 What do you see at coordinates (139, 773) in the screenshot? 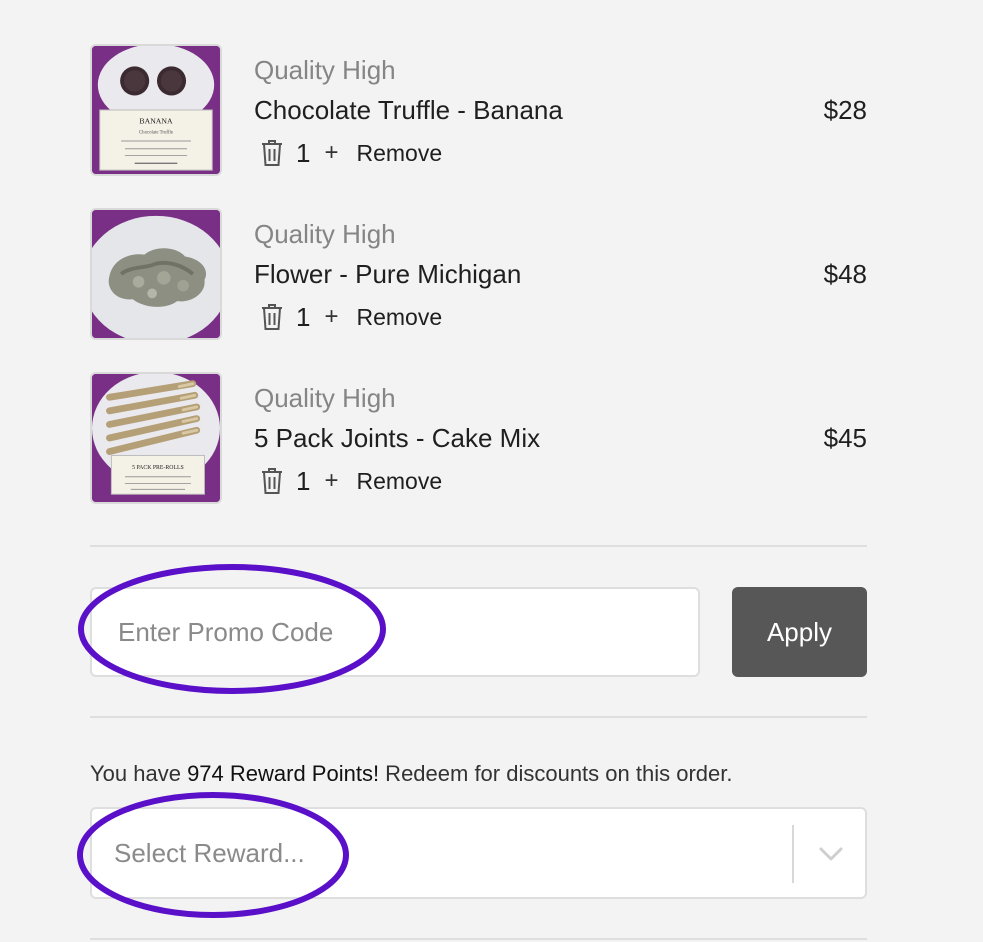
I see `reward-points-prefix: You have` at bounding box center [139, 773].